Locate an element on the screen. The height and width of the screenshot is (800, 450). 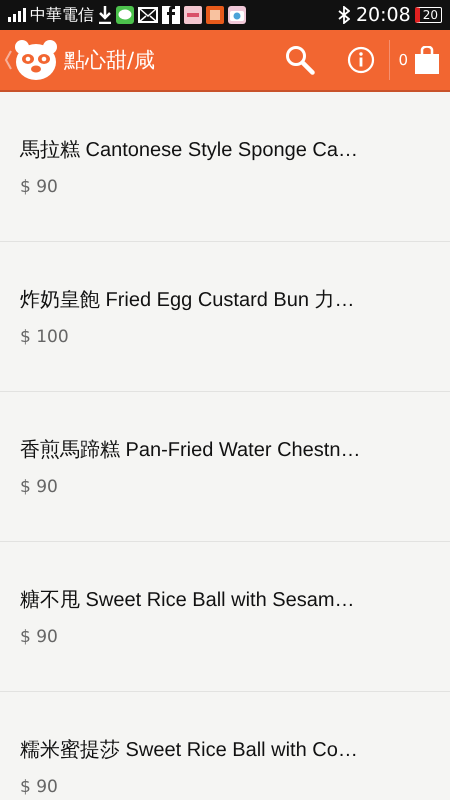
signal-icon is located at coordinates (17, 15).